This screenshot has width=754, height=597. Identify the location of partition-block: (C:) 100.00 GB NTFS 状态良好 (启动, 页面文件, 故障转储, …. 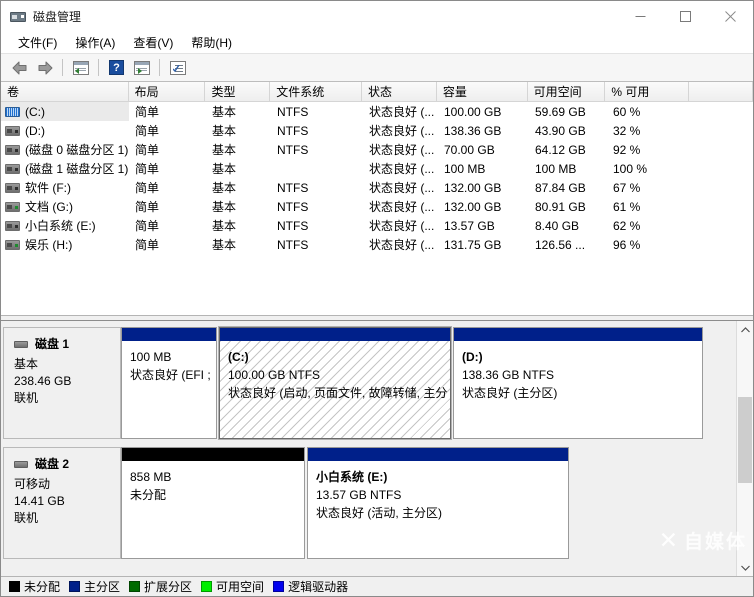
(335, 383).